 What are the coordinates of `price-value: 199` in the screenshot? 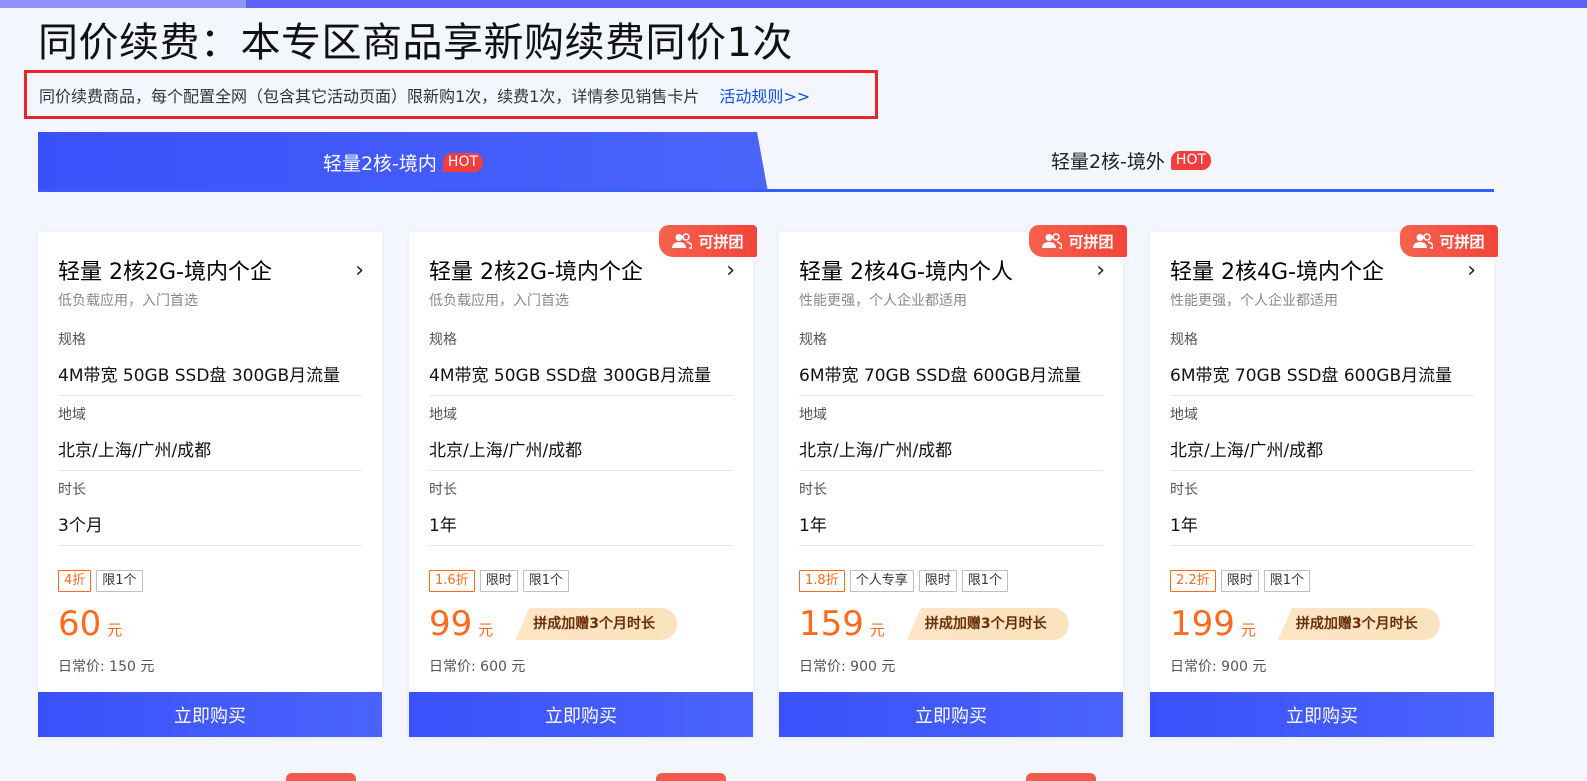 It's located at (1202, 624).